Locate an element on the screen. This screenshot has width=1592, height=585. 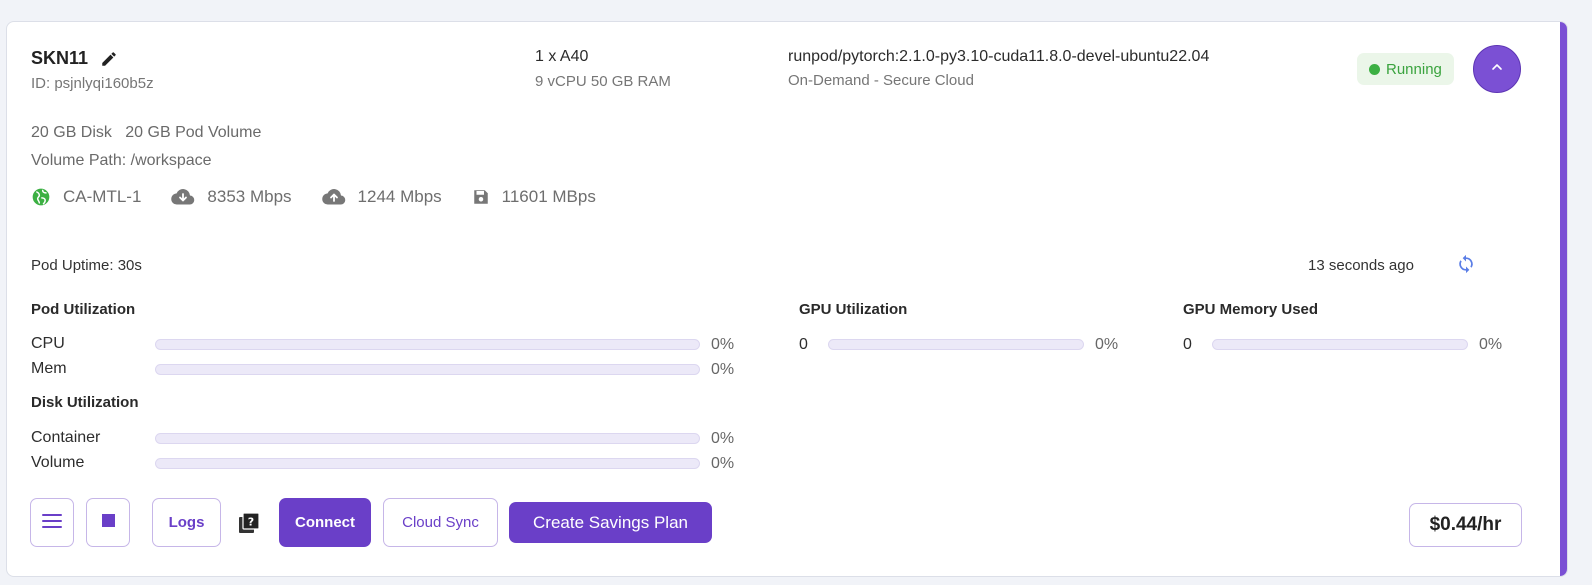
gpu-count: 1 x A40 is located at coordinates (562, 56).